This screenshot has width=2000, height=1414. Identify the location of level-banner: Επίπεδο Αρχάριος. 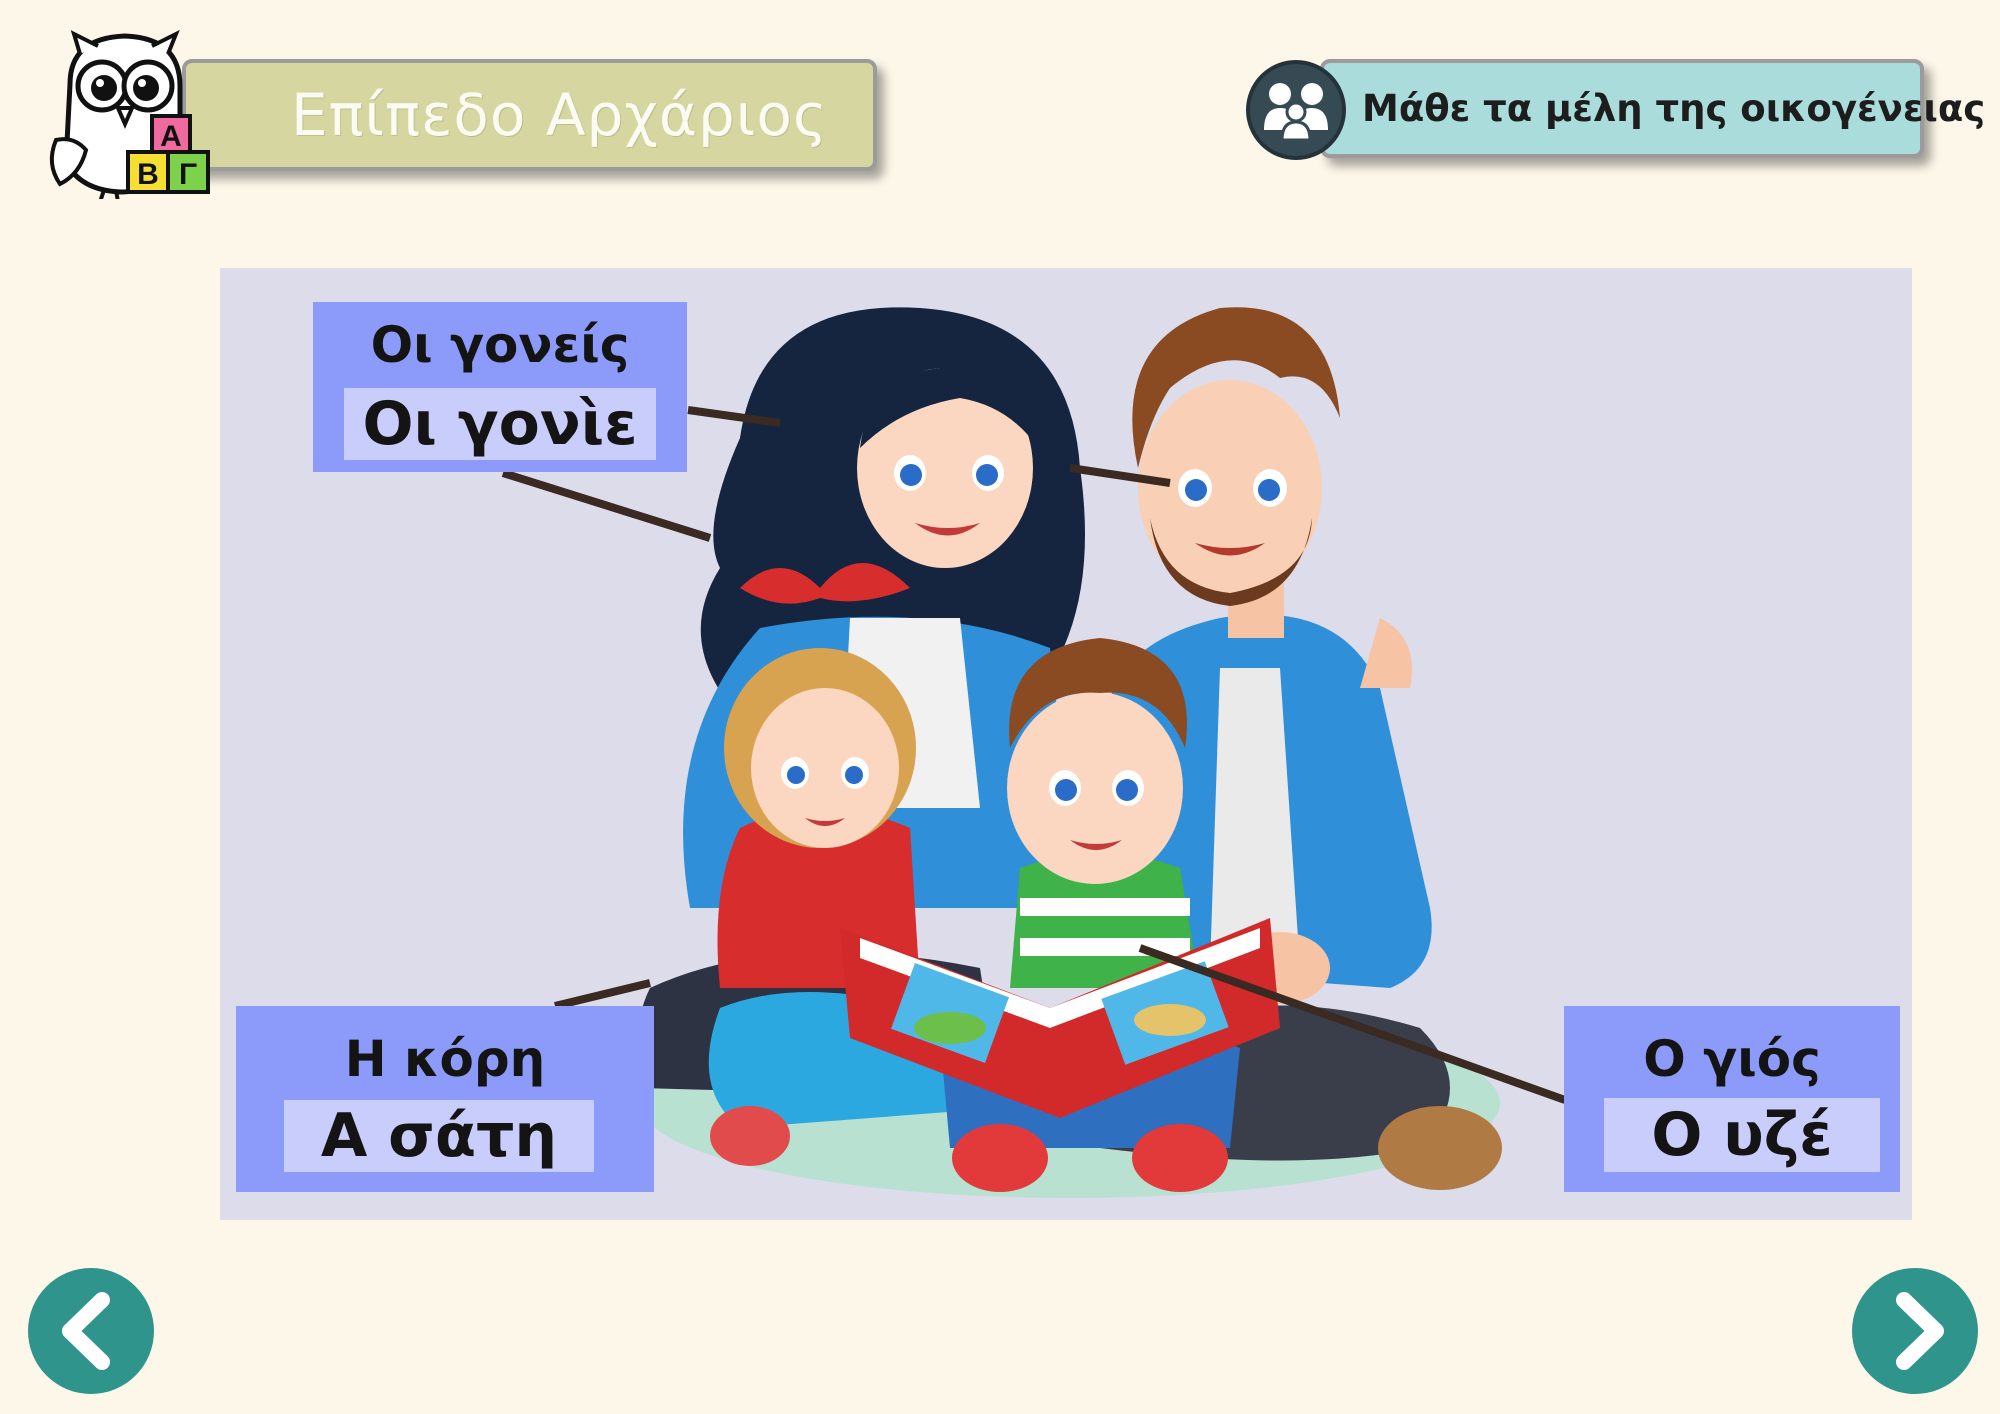
(529, 115).